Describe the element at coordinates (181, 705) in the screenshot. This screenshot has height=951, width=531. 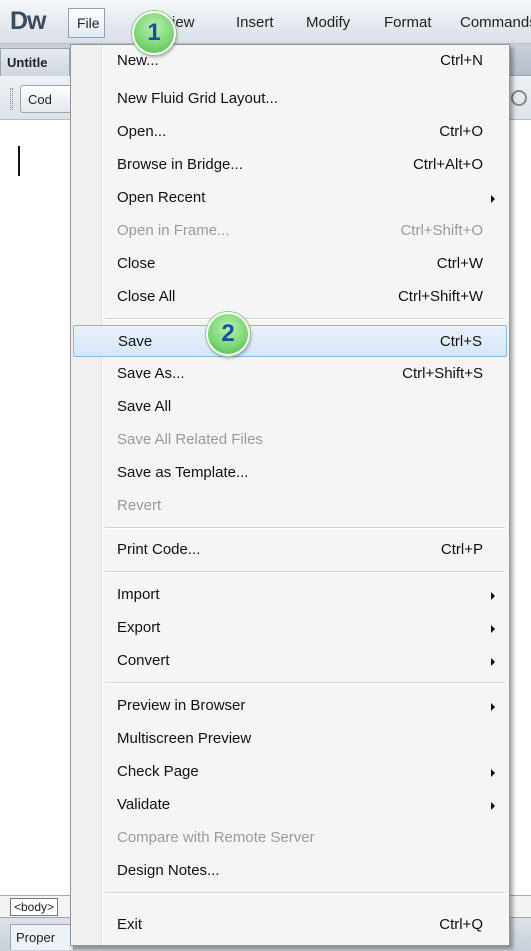
I see `menu-item-label: Preview in Browser` at that location.